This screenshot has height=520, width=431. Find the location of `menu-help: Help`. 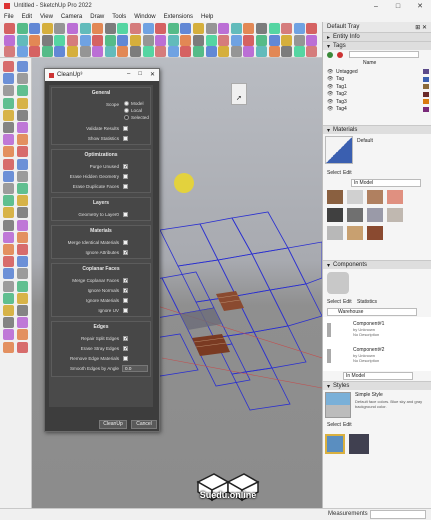

menu-help: Help is located at coordinates (207, 17).